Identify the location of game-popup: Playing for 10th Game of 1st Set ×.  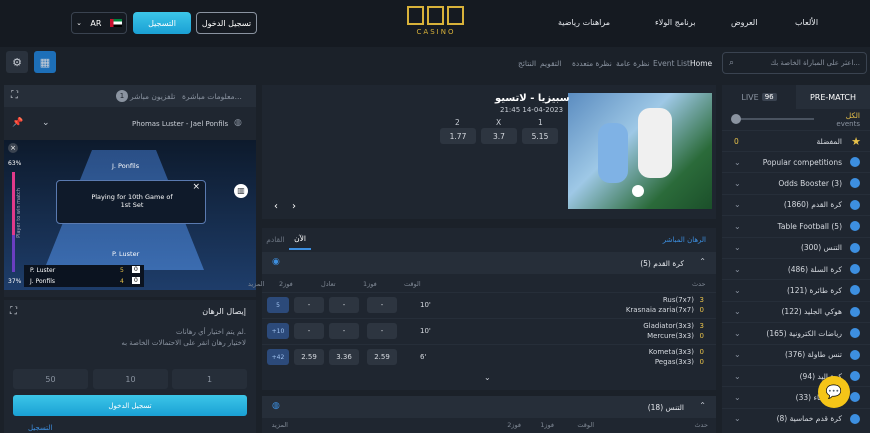
(131, 202).